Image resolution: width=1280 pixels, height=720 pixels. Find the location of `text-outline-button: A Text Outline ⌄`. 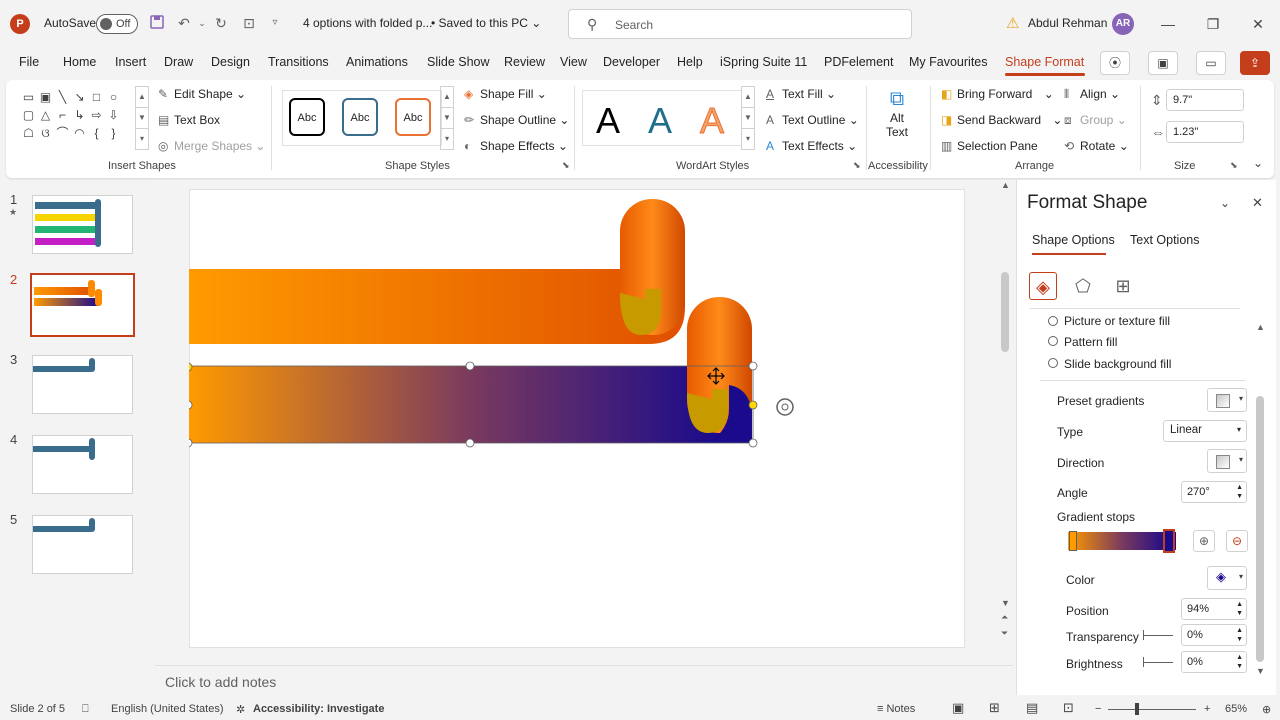

text-outline-button: A Text Outline ⌄ is located at coordinates (812, 120).